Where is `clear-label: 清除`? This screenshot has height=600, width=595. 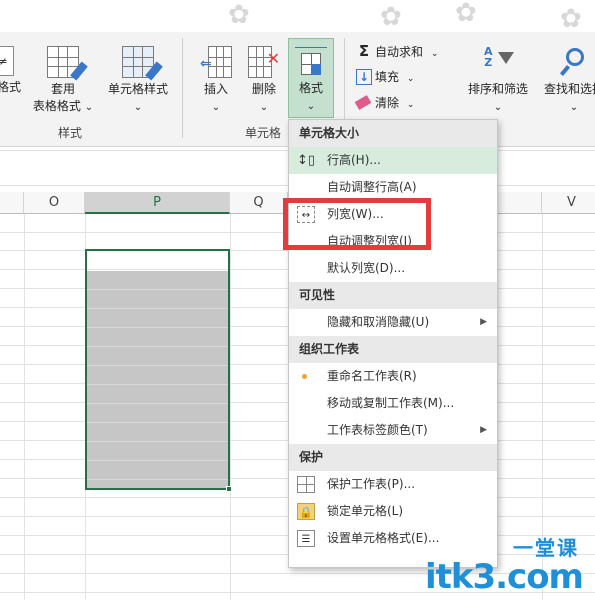 clear-label: 清除 is located at coordinates (387, 103).